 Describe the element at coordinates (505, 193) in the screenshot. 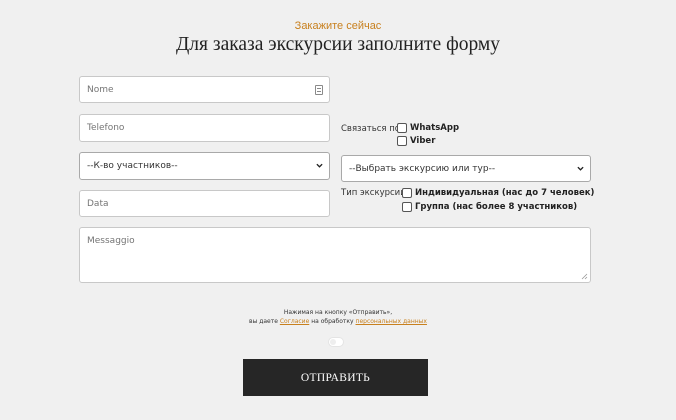

I see `individual-label: Индивидуальная (нас до 7 человек)` at that location.